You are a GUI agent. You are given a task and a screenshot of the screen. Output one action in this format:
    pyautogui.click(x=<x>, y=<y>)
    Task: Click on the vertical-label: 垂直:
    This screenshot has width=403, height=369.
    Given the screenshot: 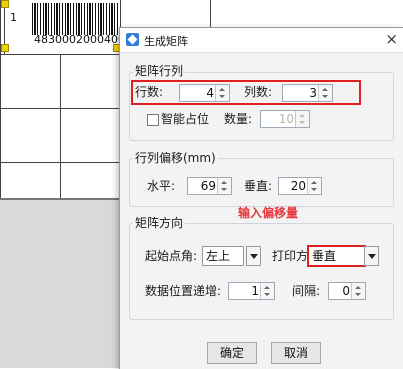 What is the action you would take?
    pyautogui.click(x=258, y=186)
    